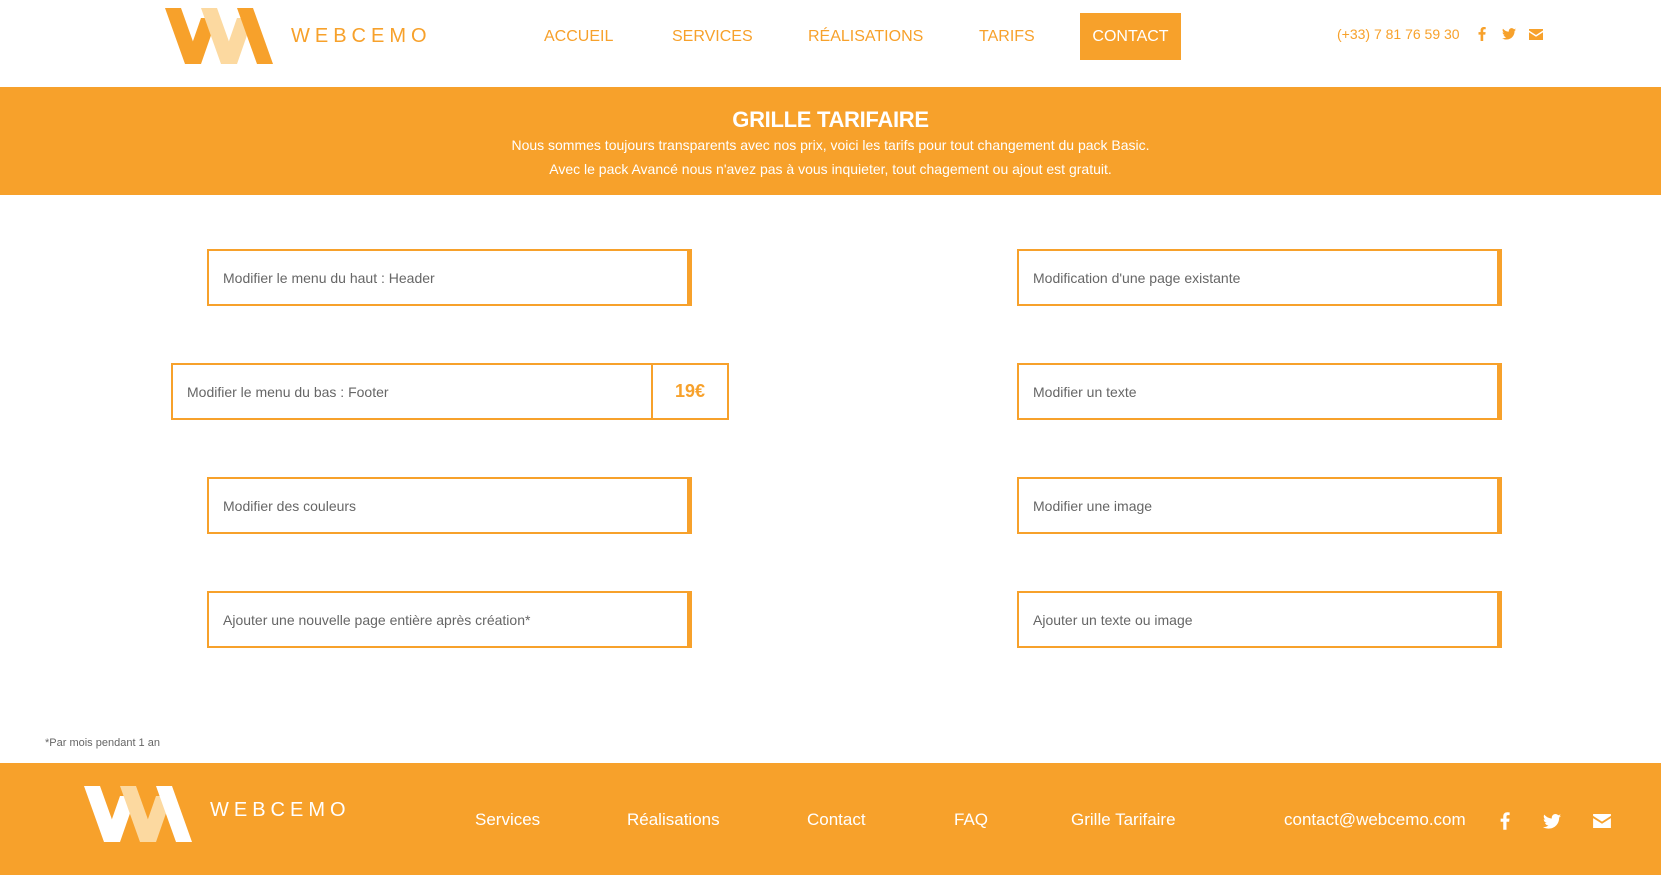 Image resolution: width=1661 pixels, height=875 pixels. I want to click on nav-item-services: SERVICES, so click(712, 37).